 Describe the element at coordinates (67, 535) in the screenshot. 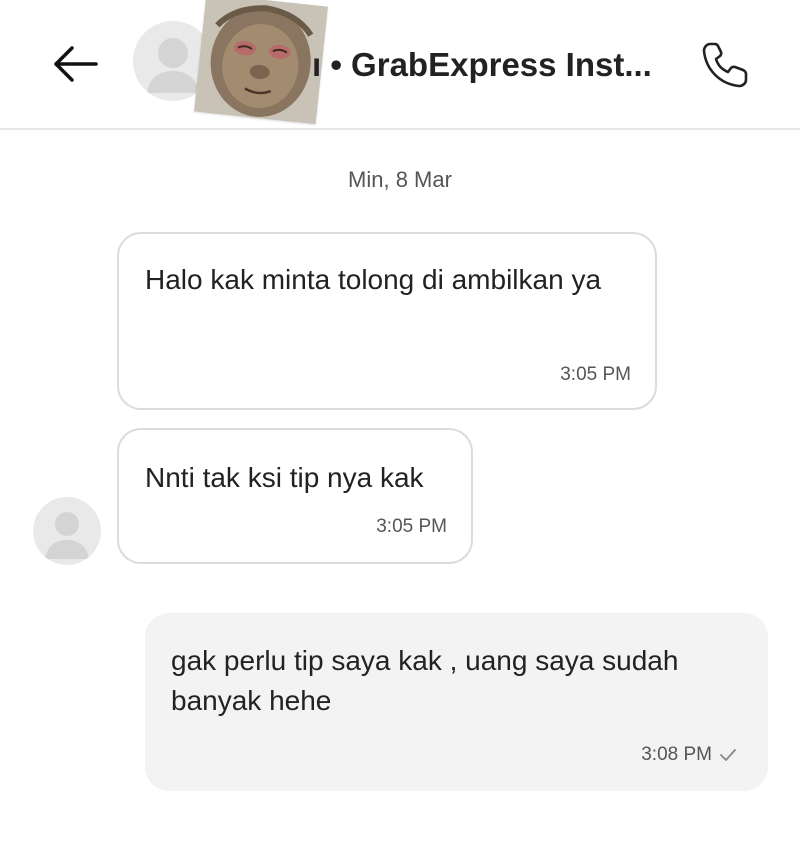

I see `user-placeholder-icon` at that location.